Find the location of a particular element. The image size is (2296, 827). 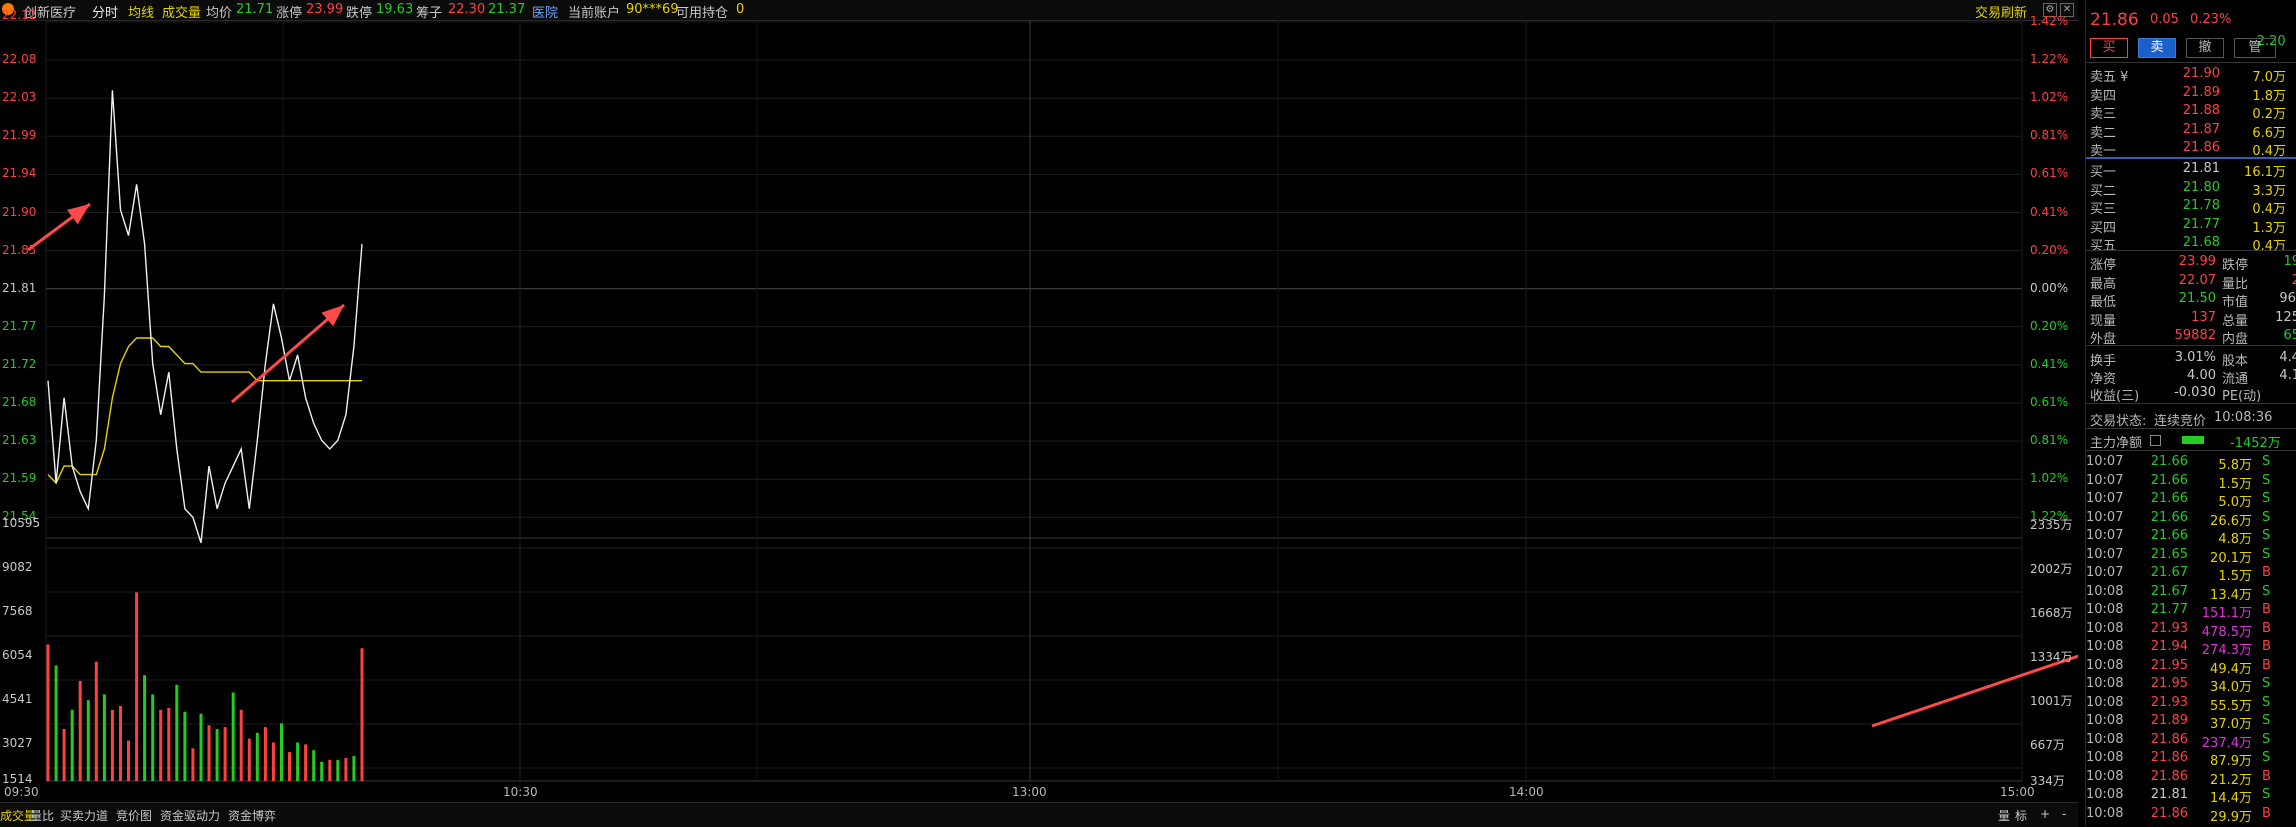

chips-label: 筹子 is located at coordinates (429, 13).